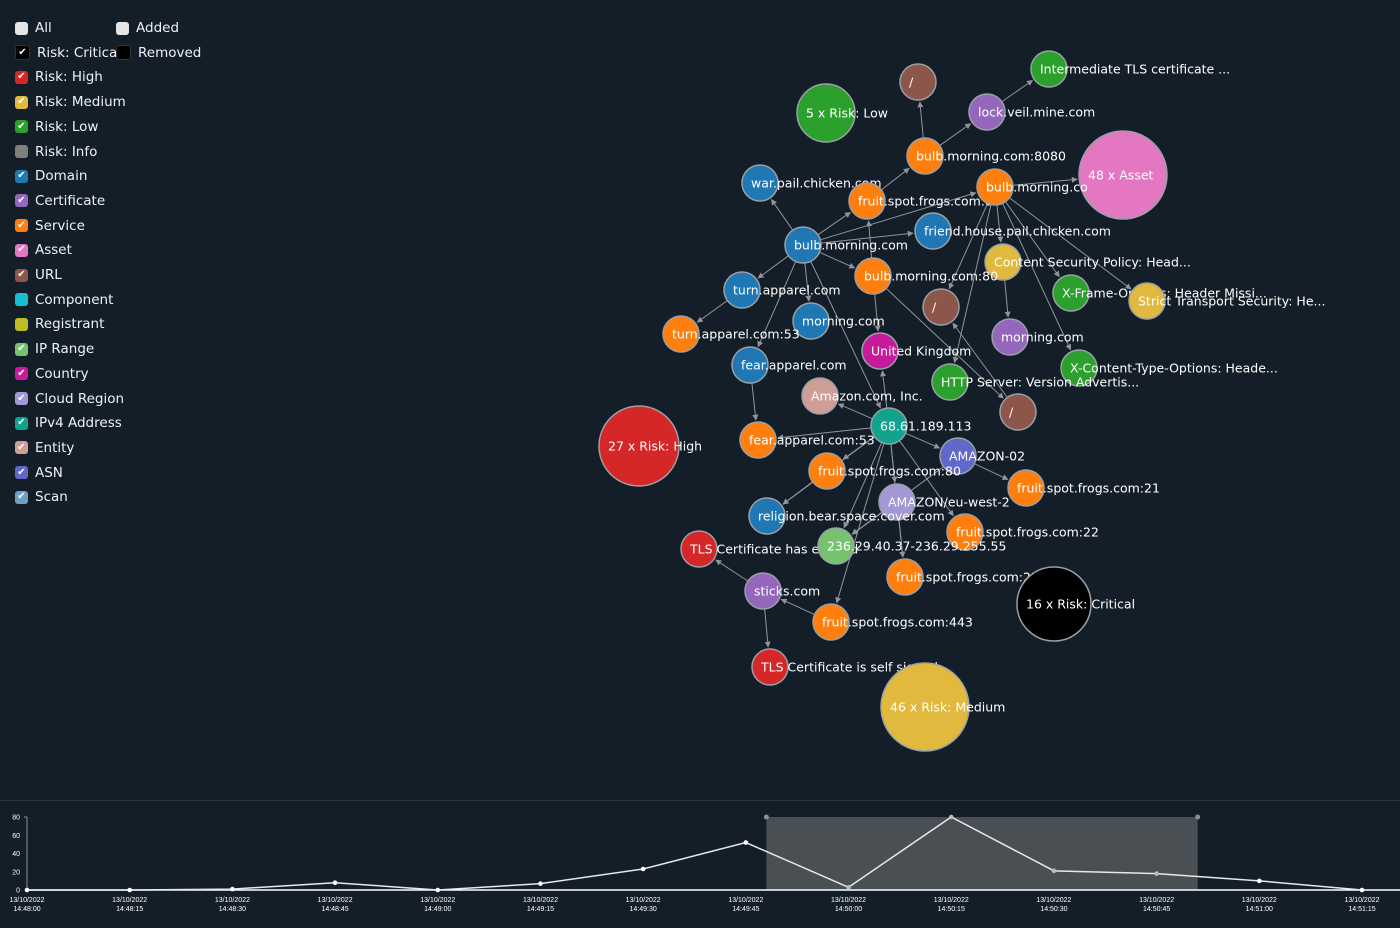 This screenshot has height=928, width=1400. Describe the element at coordinates (16, 818) in the screenshot. I see `y-tick-label: 80` at that location.